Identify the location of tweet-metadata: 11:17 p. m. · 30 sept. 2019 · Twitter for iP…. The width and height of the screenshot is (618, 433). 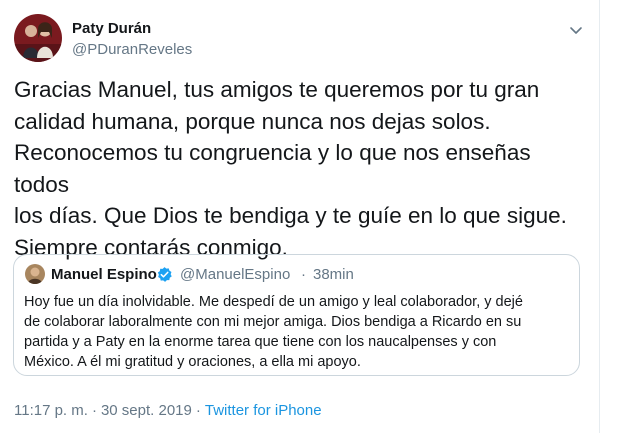
(168, 410).